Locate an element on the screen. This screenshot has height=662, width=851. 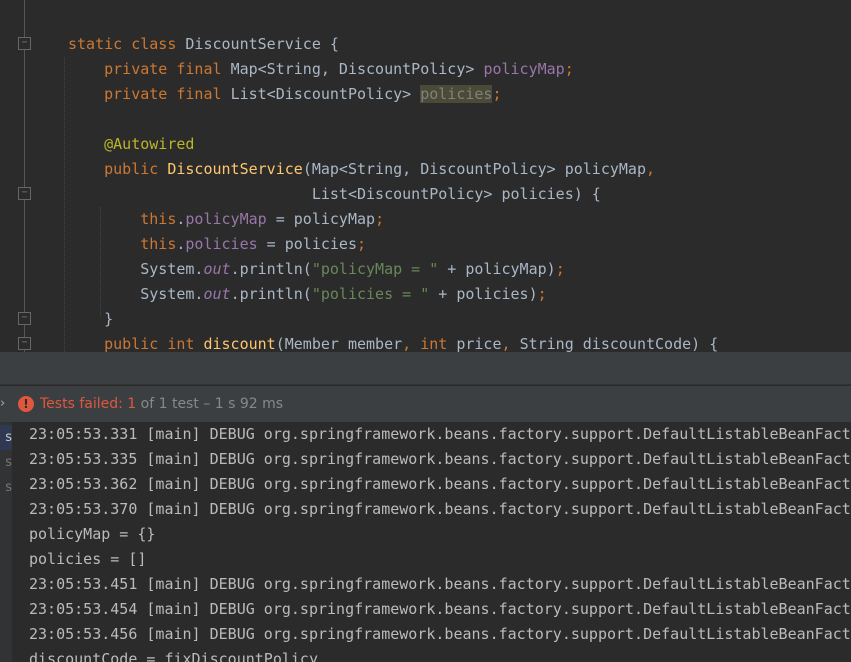
code-token: (Map<String, DiscountPolicy> policyMap is located at coordinates (474, 169).